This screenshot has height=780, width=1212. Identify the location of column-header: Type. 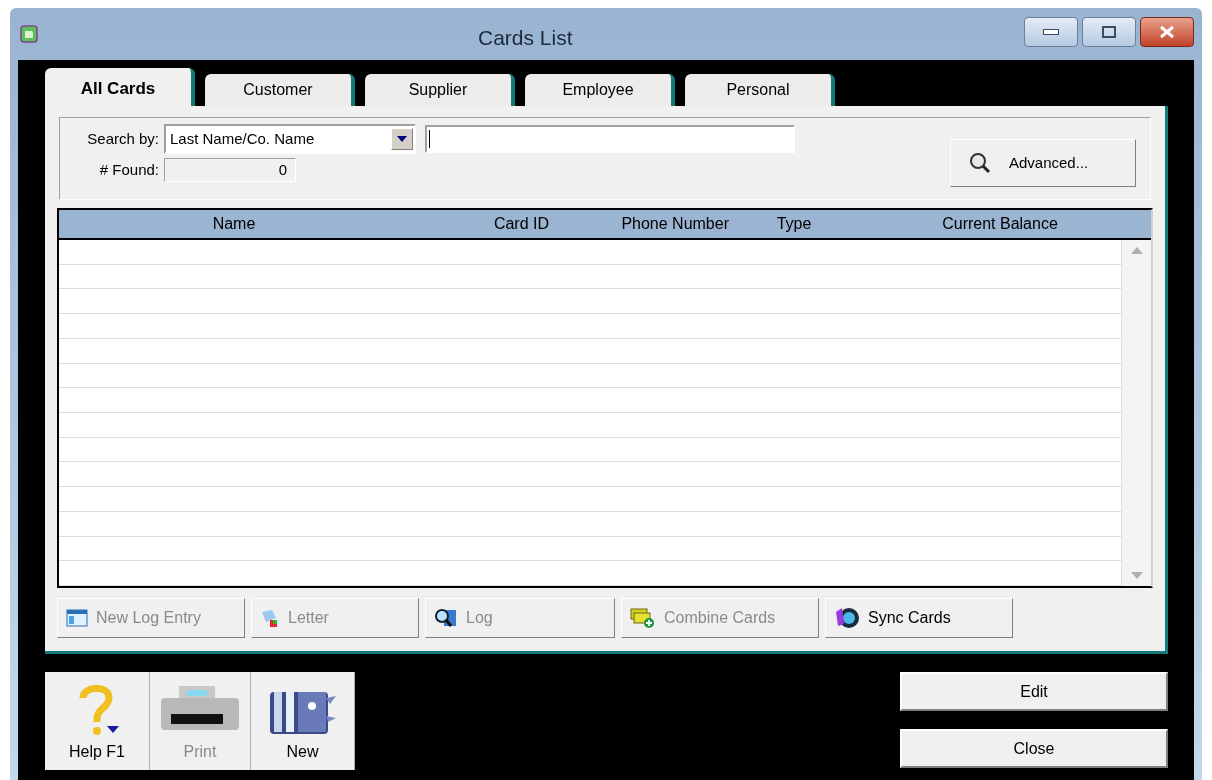
(794, 224).